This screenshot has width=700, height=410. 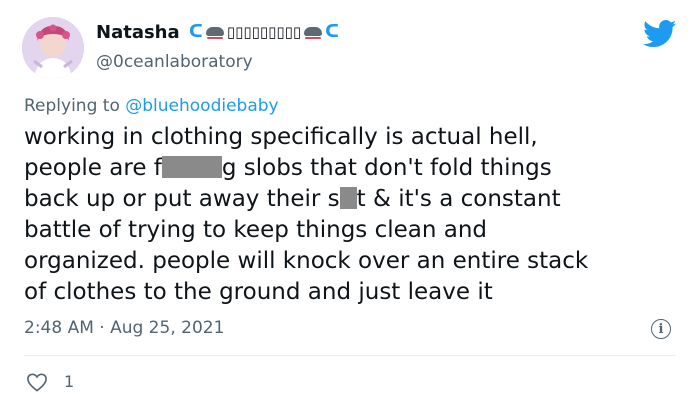 I want to click on reply-prefix: Replying to, so click(x=72, y=106).